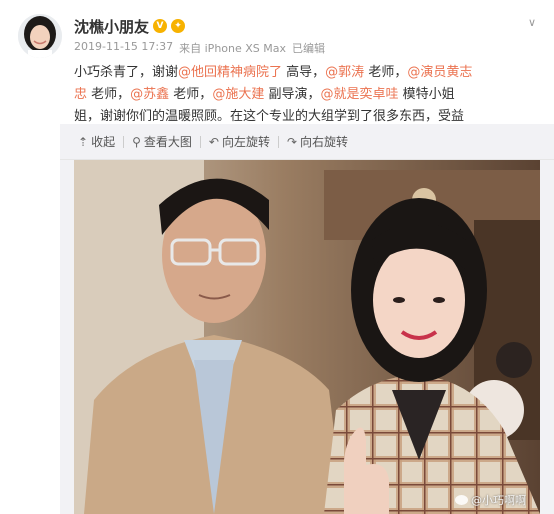  What do you see at coordinates (40, 36) in the screenshot?
I see `avatar` at bounding box center [40, 36].